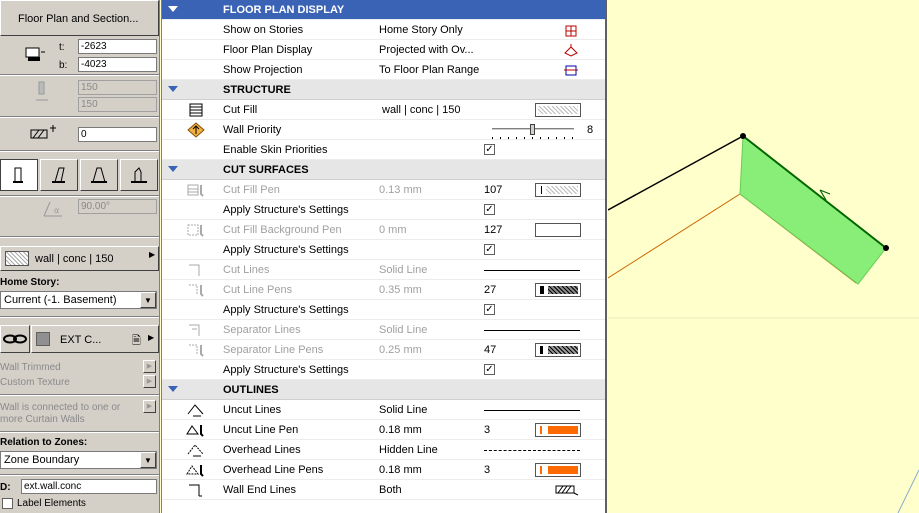  What do you see at coordinates (286, 250) in the screenshot?
I see `apply-struct-label: Apply Structure's Settings` at bounding box center [286, 250].